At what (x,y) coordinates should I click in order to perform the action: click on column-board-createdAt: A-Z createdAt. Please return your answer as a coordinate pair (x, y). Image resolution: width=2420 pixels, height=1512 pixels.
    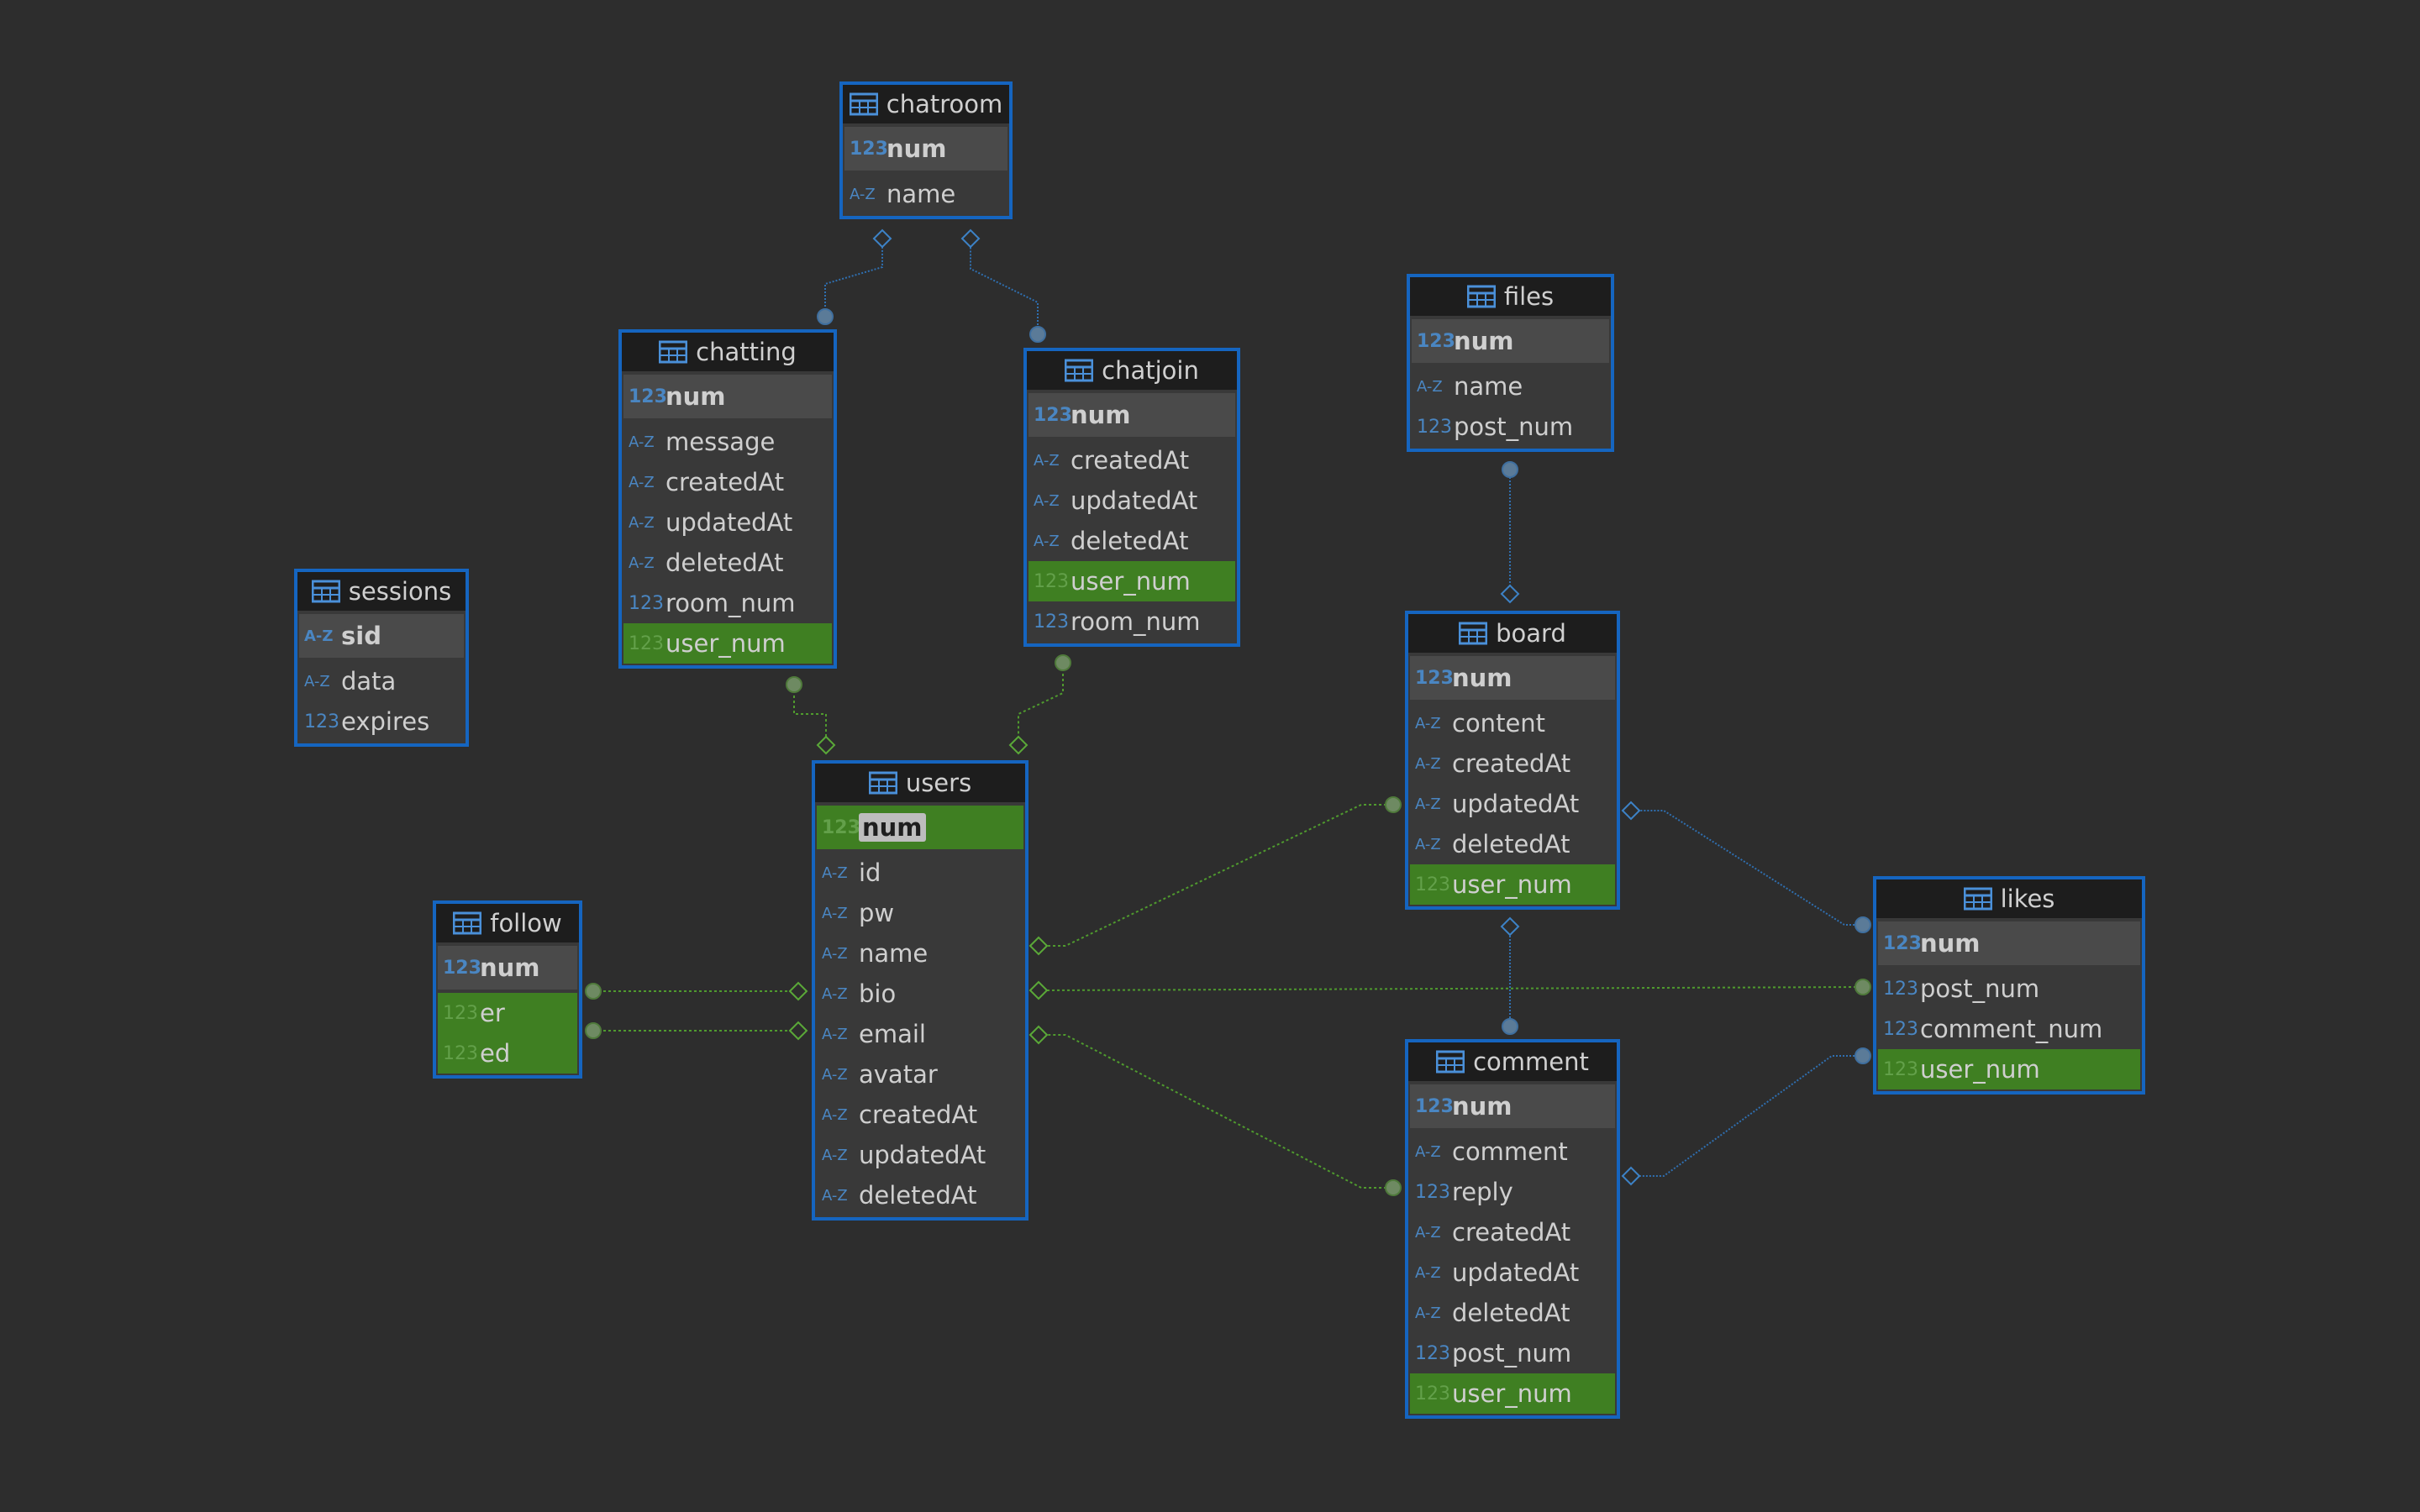
    Looking at the image, I should click on (1512, 763).